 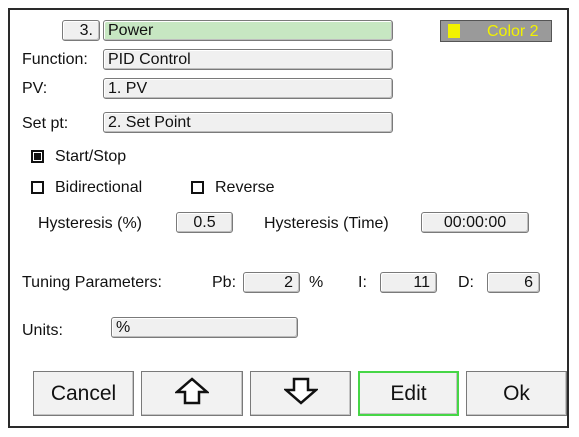 What do you see at coordinates (513, 282) in the screenshot?
I see `d-field: 6` at bounding box center [513, 282].